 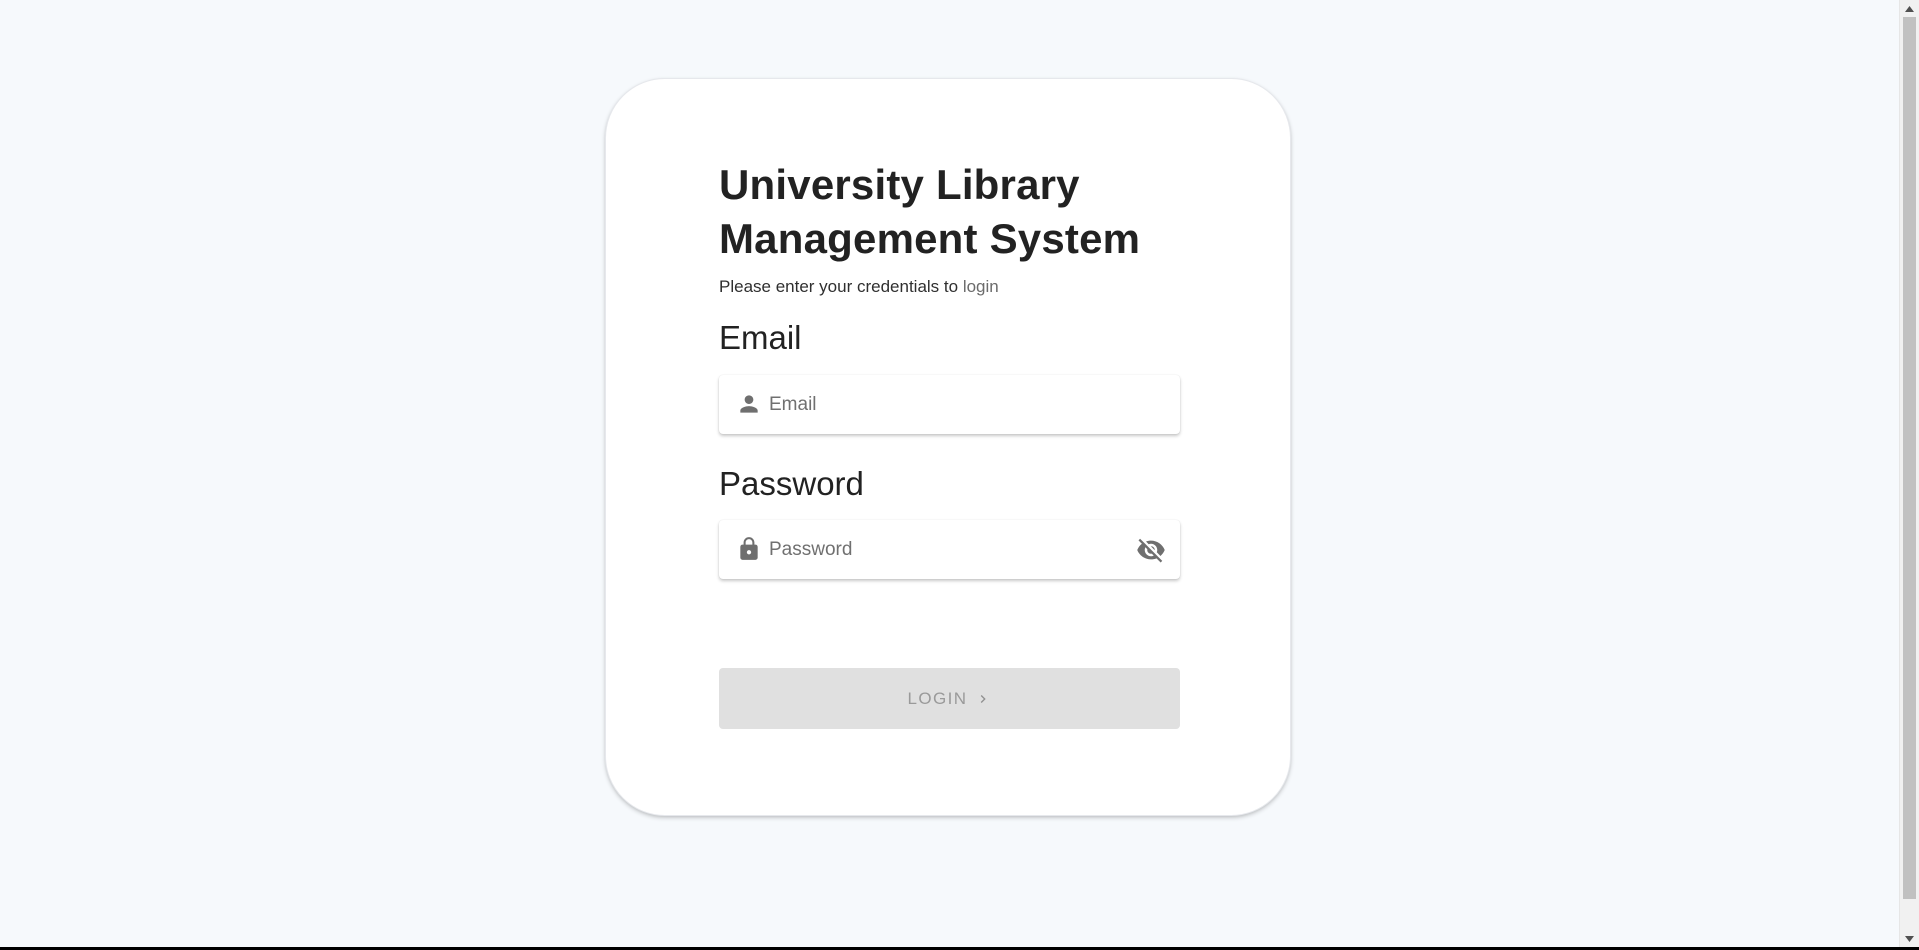 I want to click on eye-off-icon, so click(x=1151, y=550).